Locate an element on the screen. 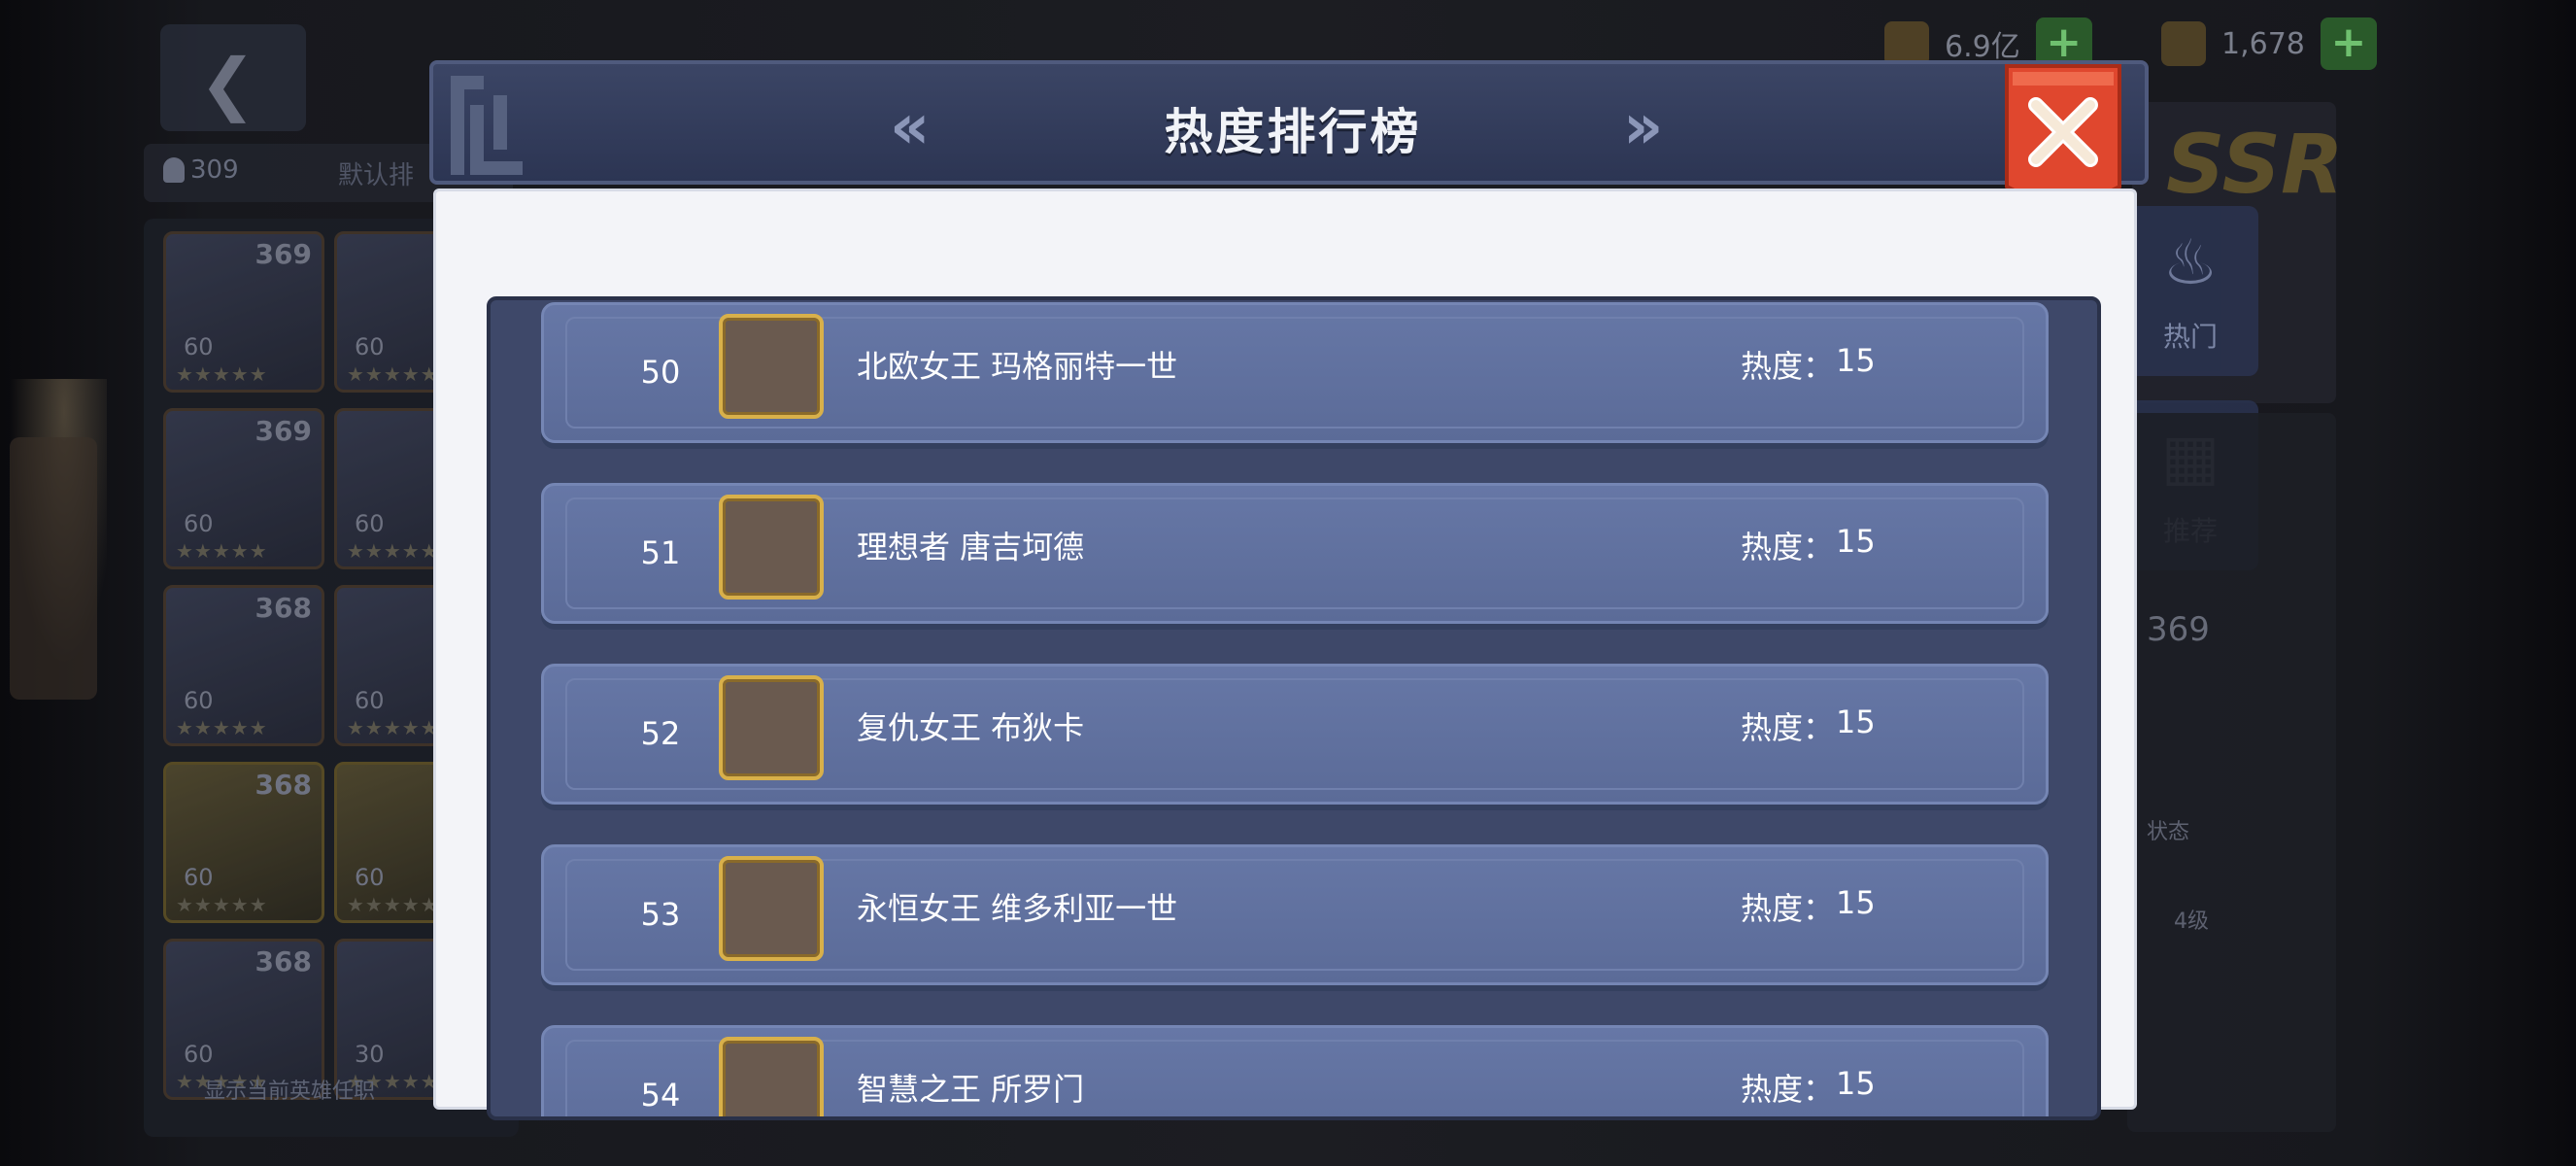  rank-number: 52 is located at coordinates (660, 733).